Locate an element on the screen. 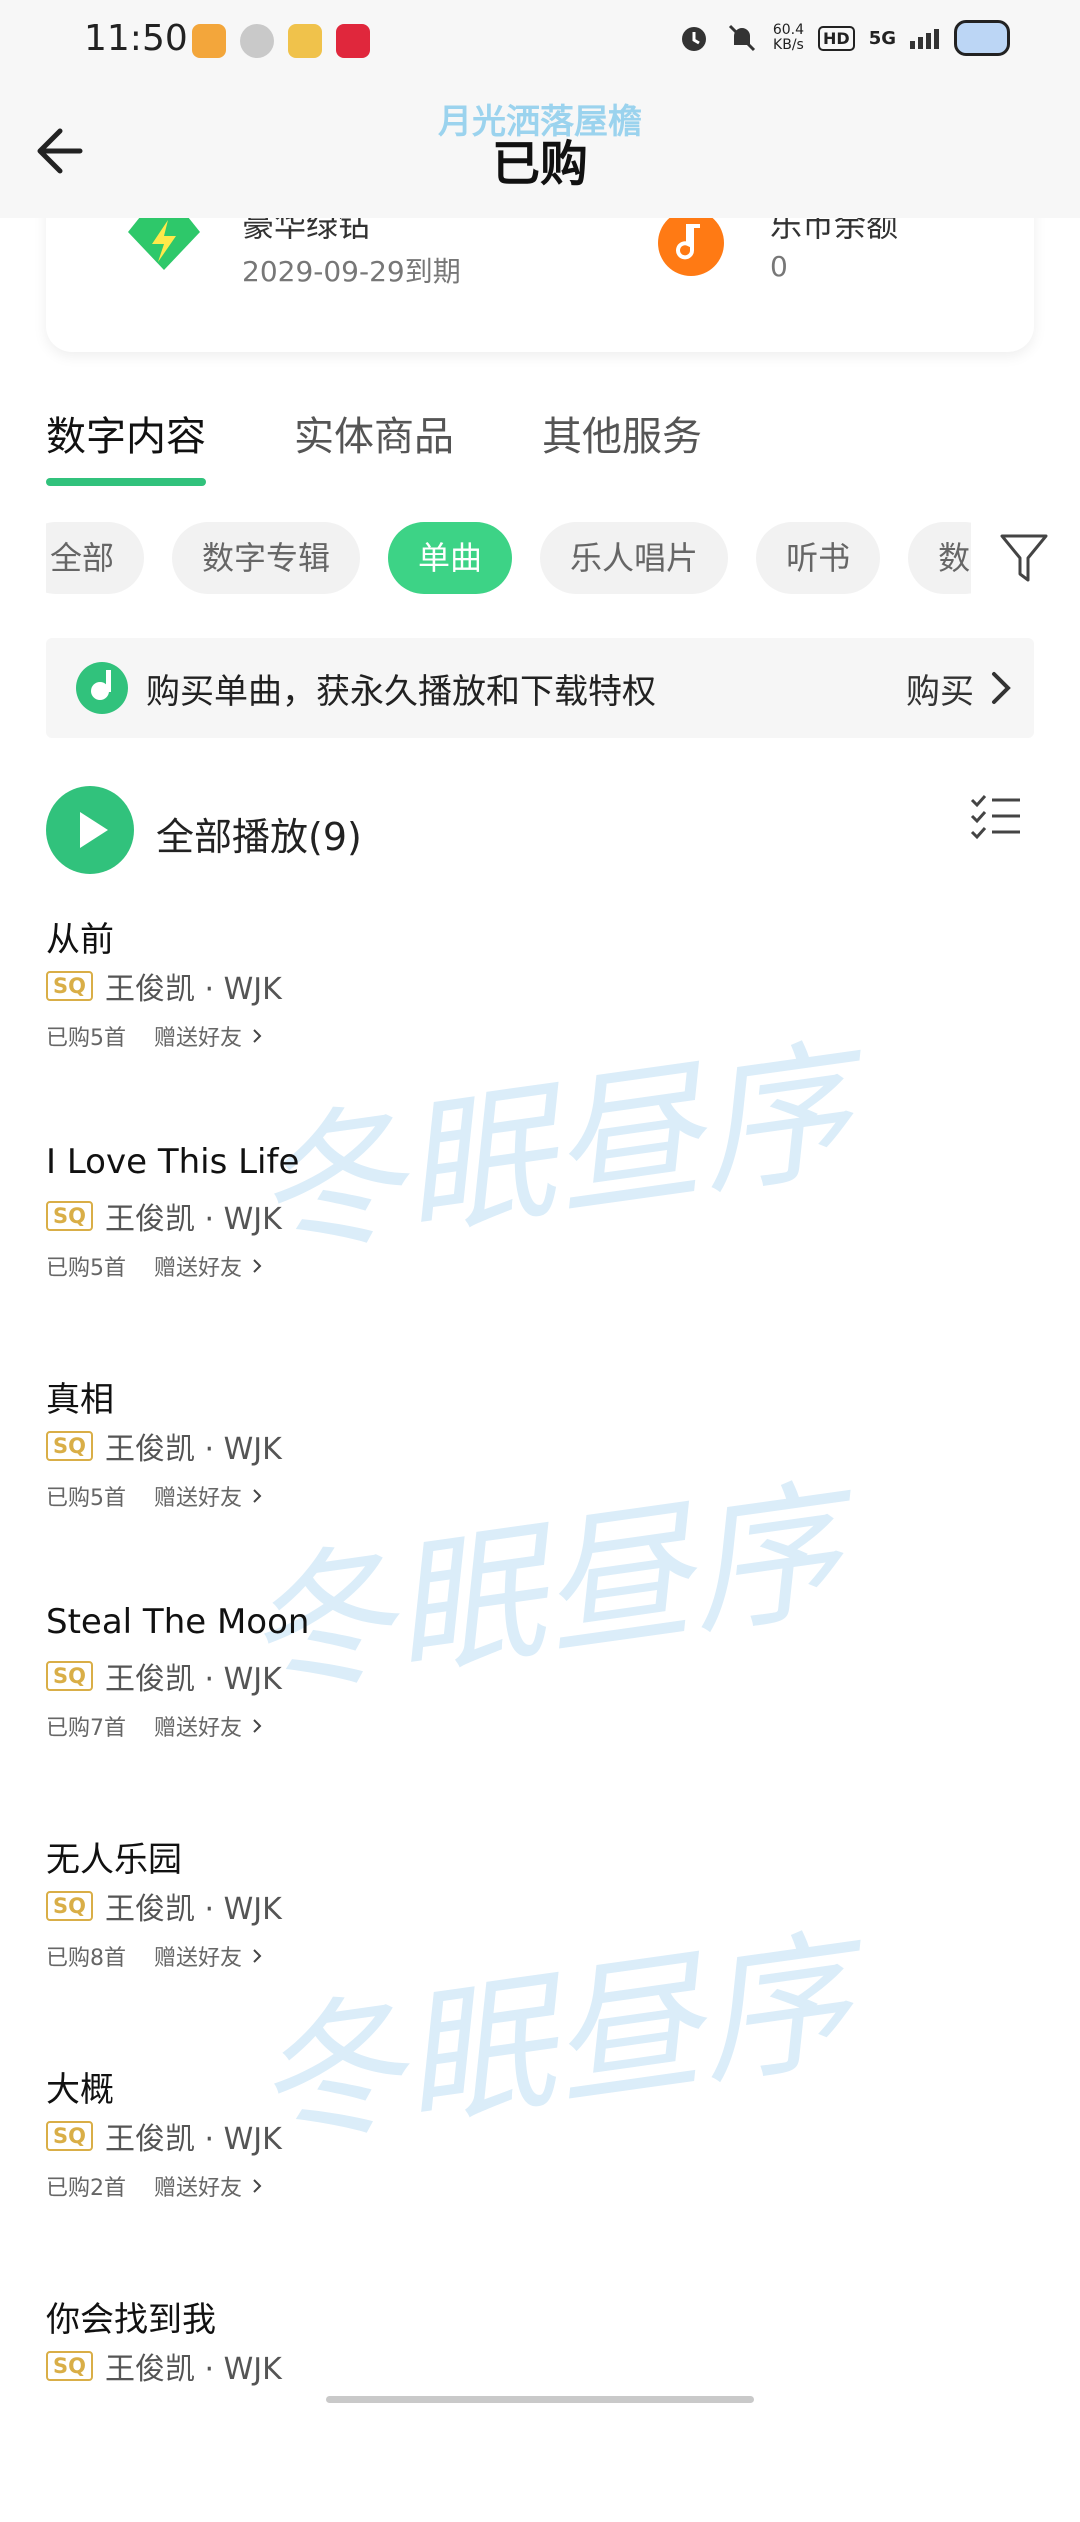  chip-single: 单曲 is located at coordinates (450, 558).